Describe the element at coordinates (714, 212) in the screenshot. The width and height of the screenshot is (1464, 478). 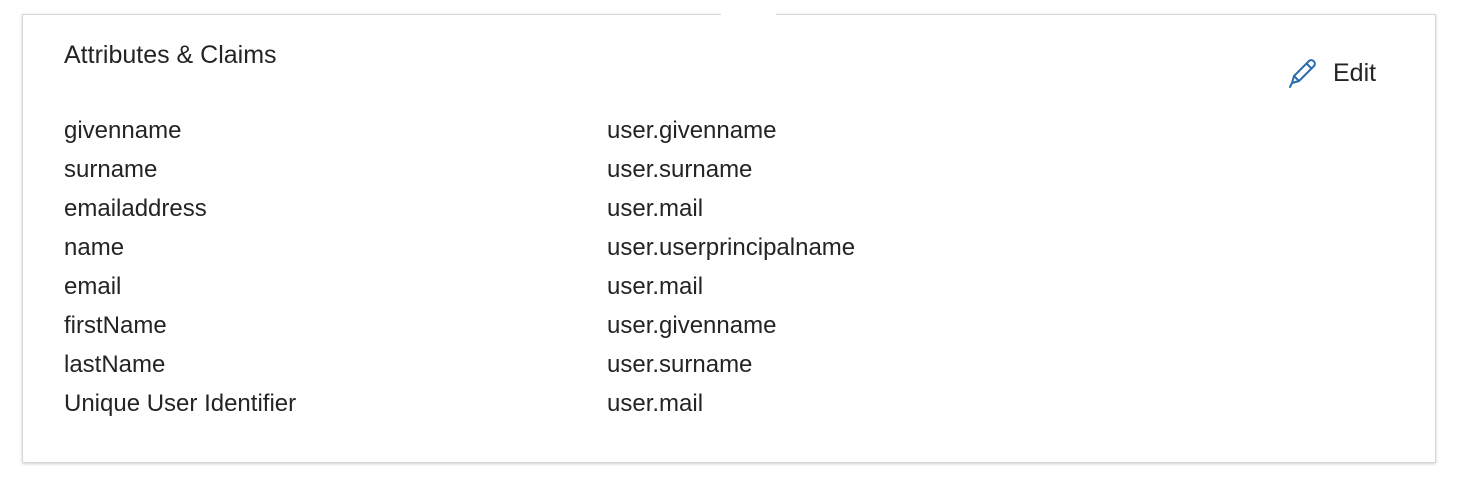
I see `claim-row: emailaddress user.mail` at that location.